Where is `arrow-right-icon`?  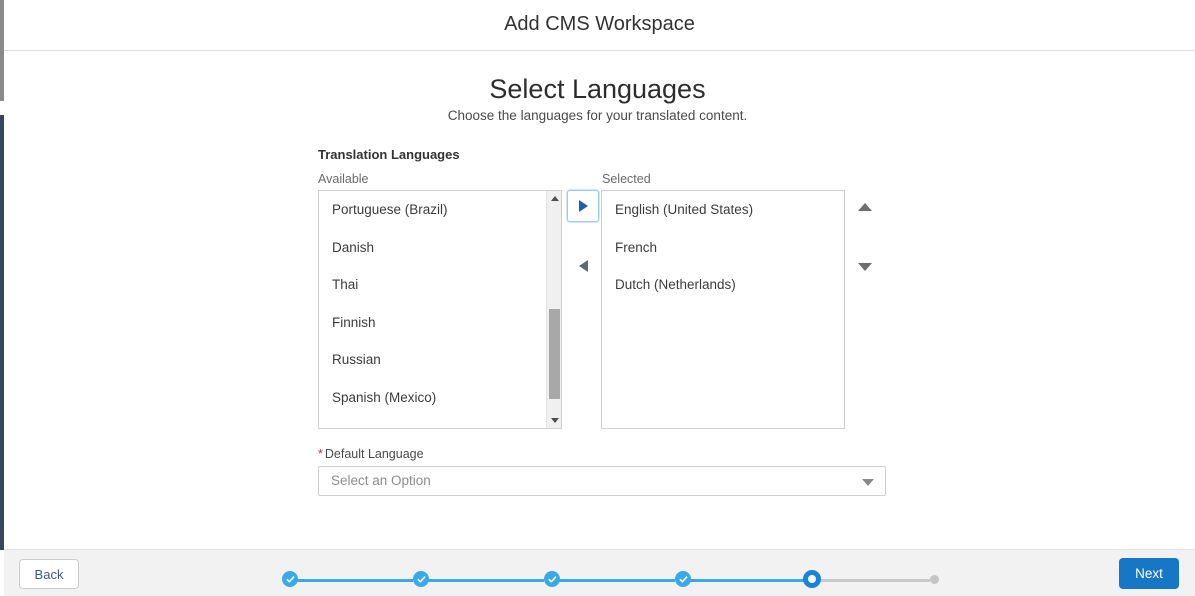
arrow-right-icon is located at coordinates (583, 206).